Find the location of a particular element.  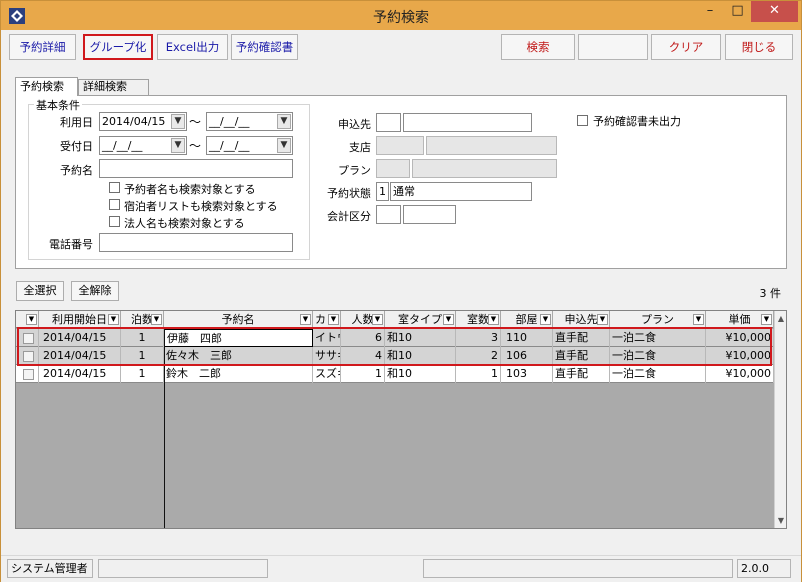

use-date-to-field: __/__/__ ▼ is located at coordinates (249, 121).